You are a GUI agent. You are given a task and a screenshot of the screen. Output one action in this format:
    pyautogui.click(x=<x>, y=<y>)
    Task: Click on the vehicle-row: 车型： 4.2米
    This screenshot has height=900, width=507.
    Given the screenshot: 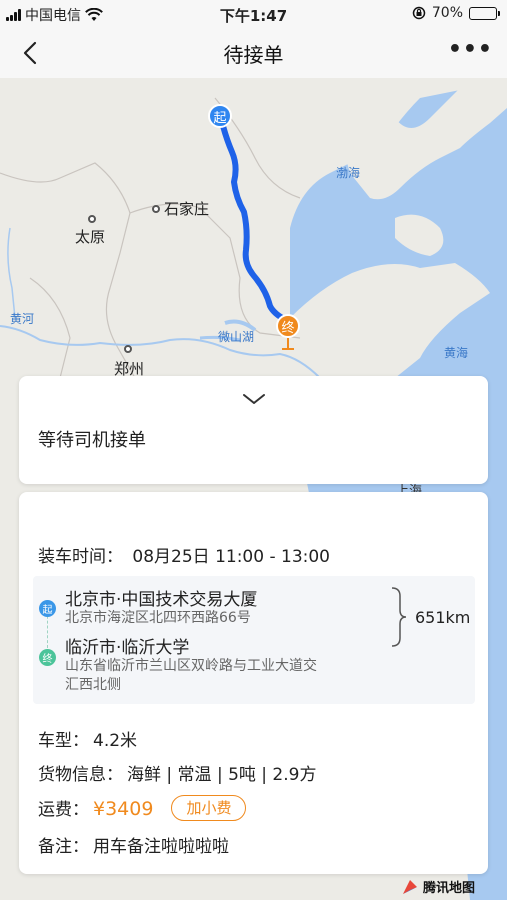 What is the action you would take?
    pyautogui.click(x=87, y=738)
    